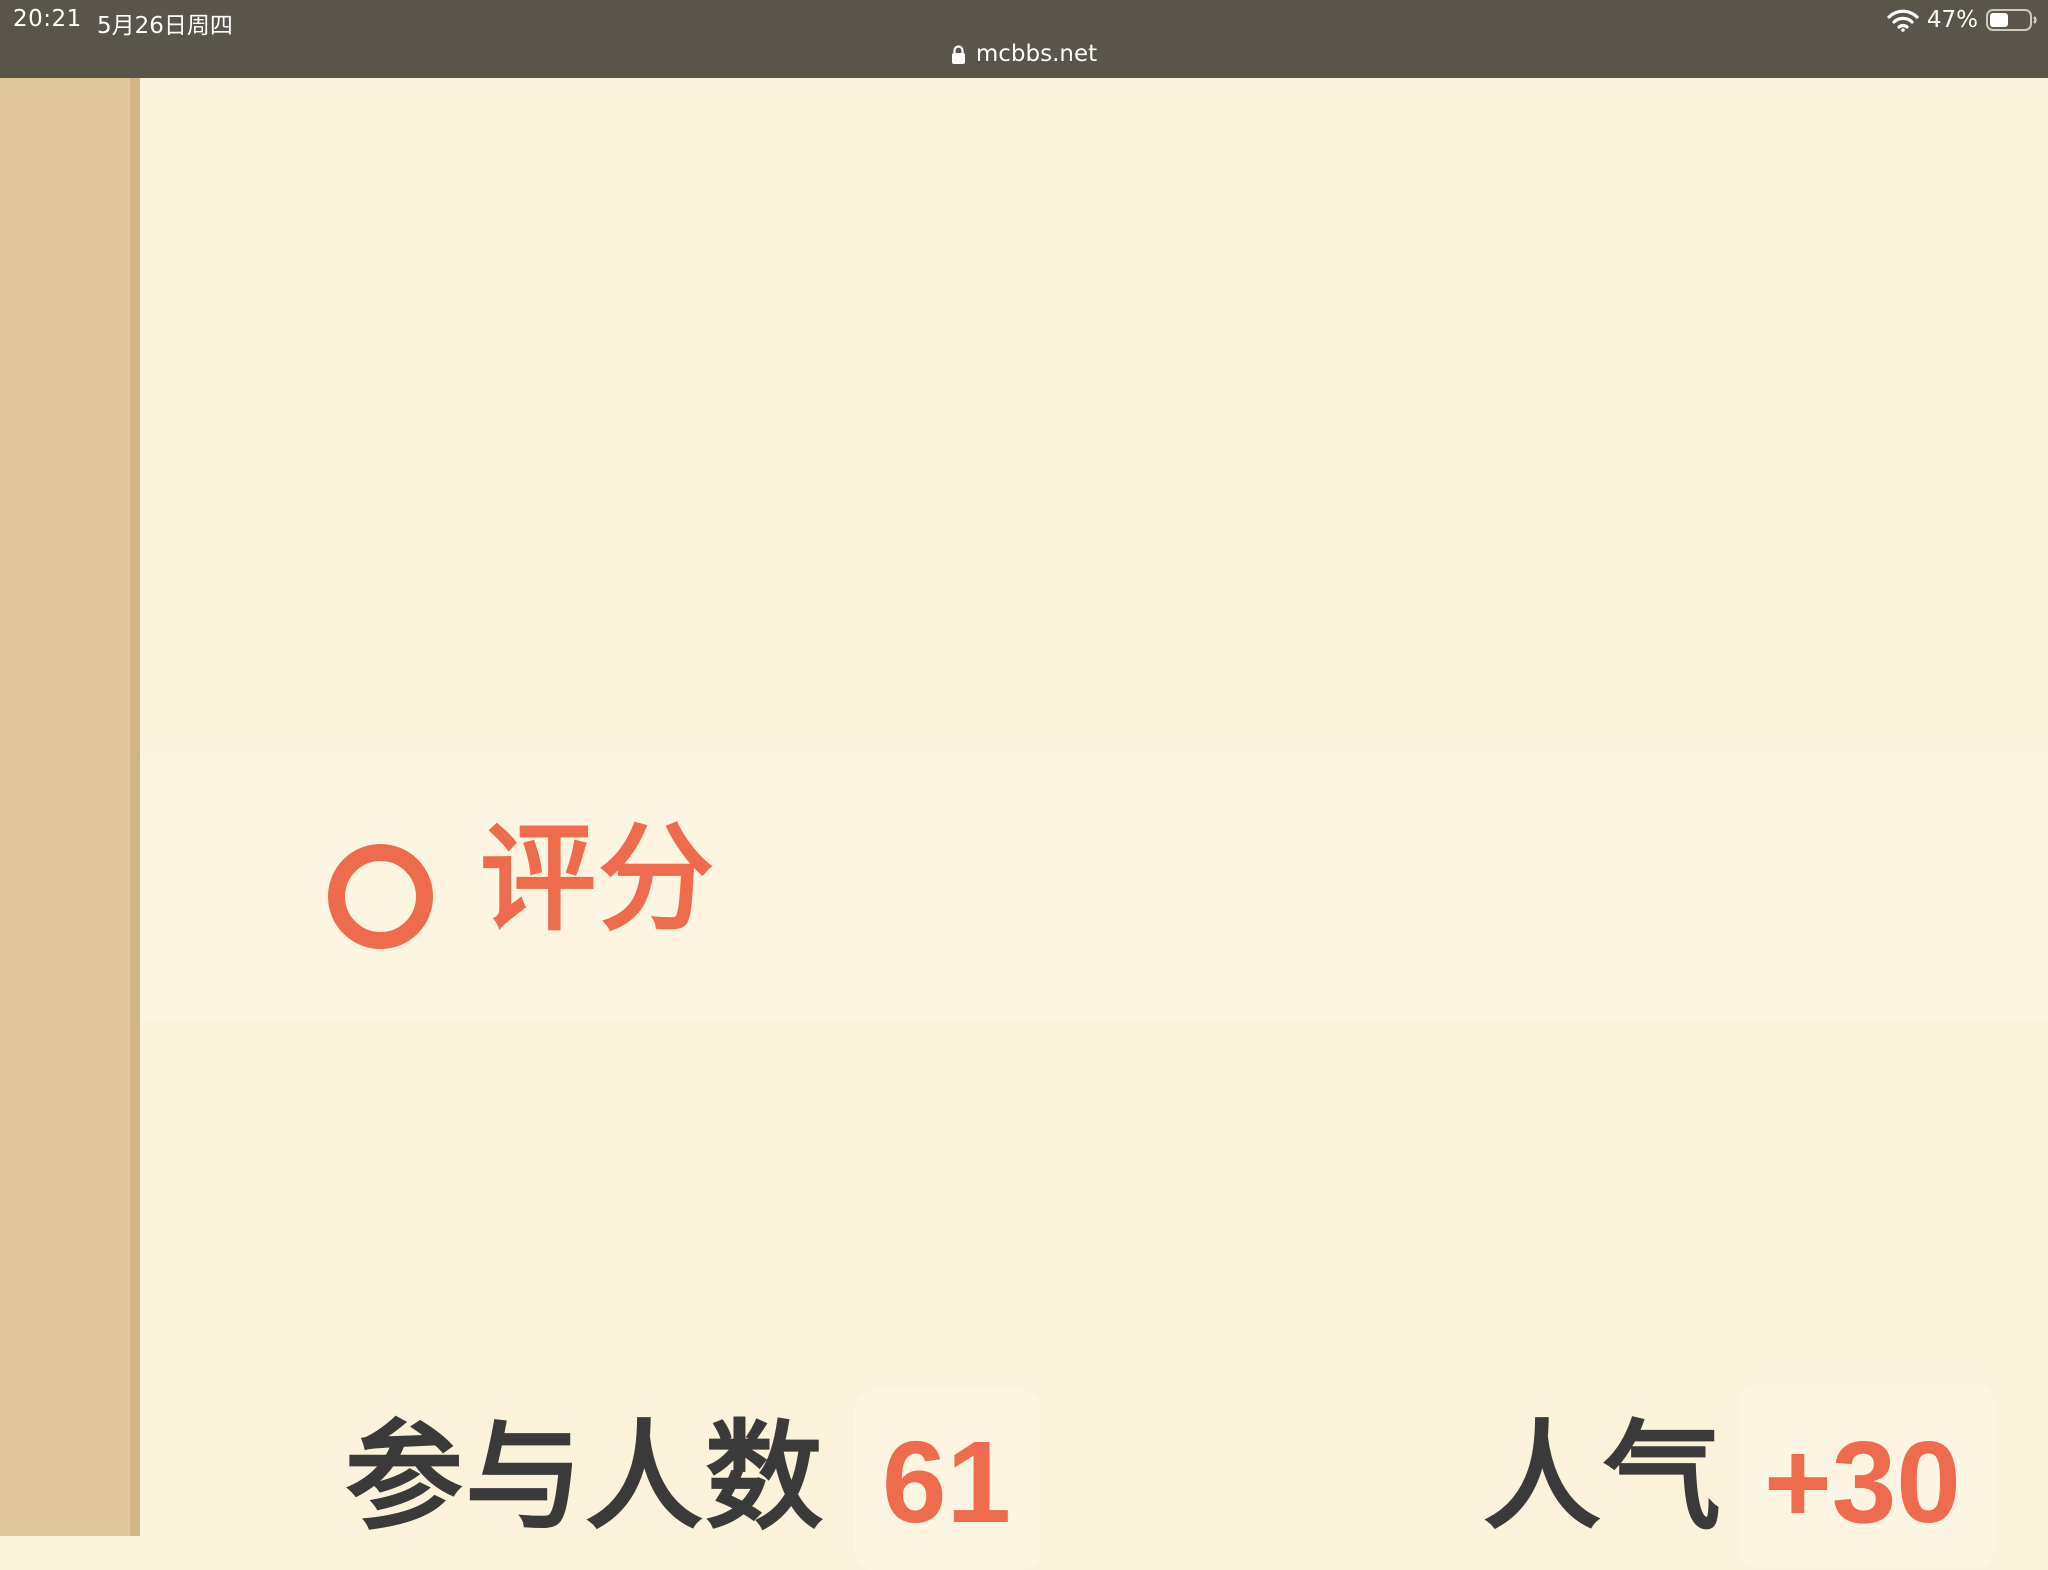 Image resolution: width=2048 pixels, height=1570 pixels. I want to click on battery-percent: 47%, so click(1952, 20).